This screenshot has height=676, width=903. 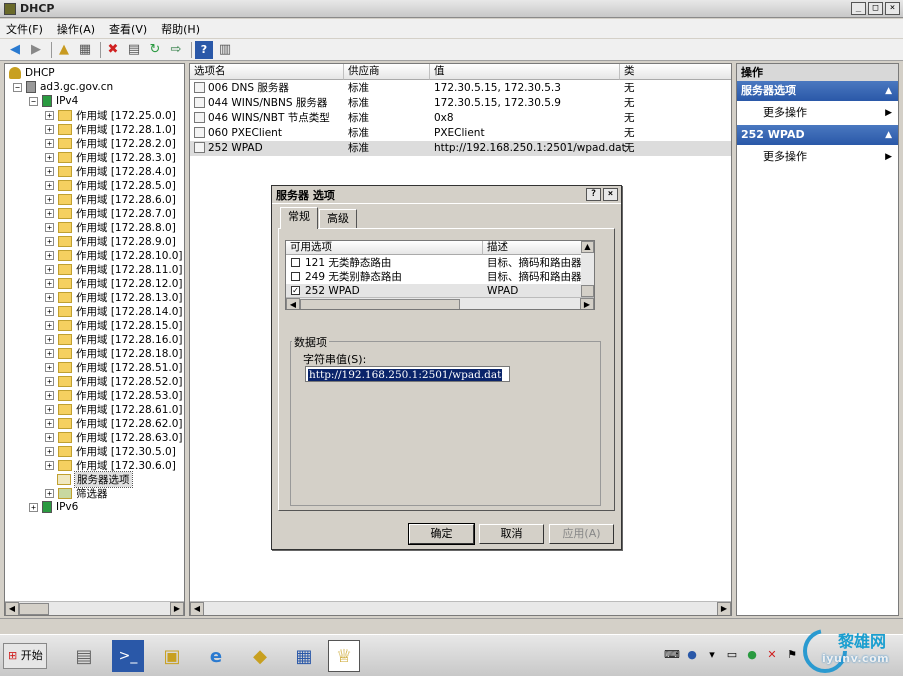 What do you see at coordinates (114, 339) in the screenshot?
I see `tree-node-scope: + 作用域 [172.28.16.0]` at bounding box center [114, 339].